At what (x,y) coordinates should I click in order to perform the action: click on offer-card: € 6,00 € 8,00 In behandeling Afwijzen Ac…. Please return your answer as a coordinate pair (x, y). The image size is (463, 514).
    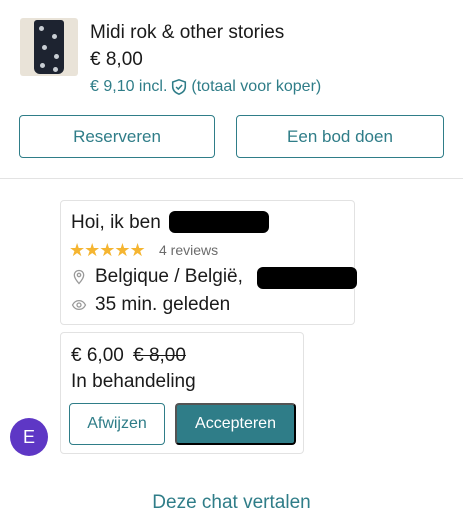
    Looking at the image, I should click on (182, 393).